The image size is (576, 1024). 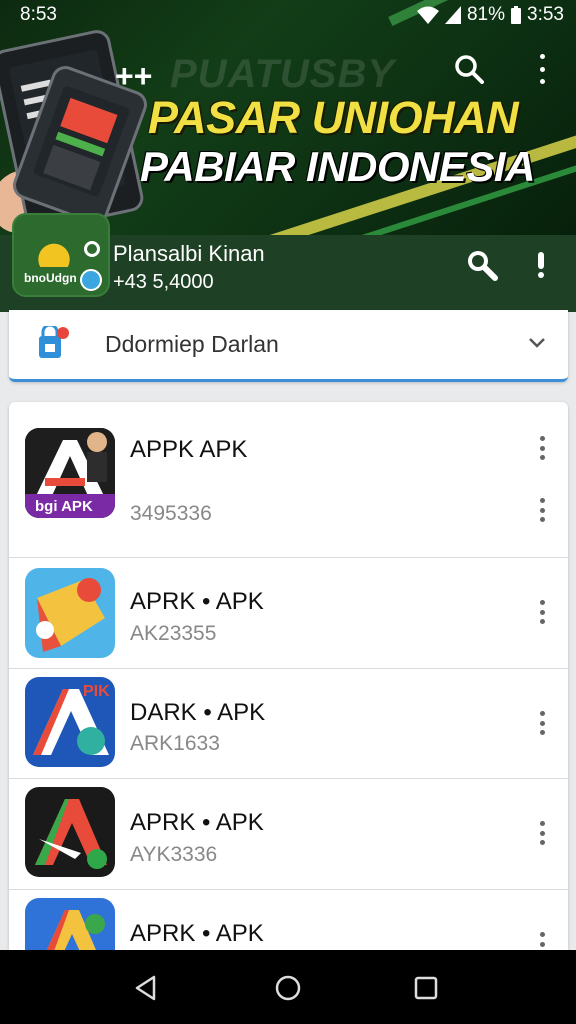 I want to click on category-dropdown: Ddormiep Darlan, so click(x=288, y=346).